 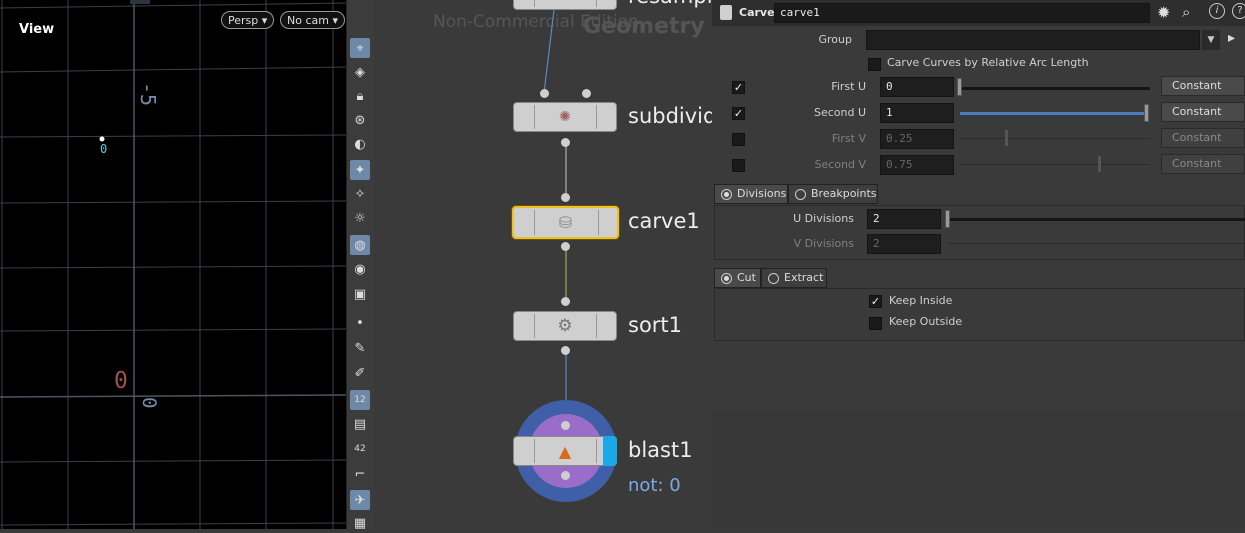 What do you see at coordinates (848, 86) in the screenshot?
I see `first-u-label: First U` at bounding box center [848, 86].